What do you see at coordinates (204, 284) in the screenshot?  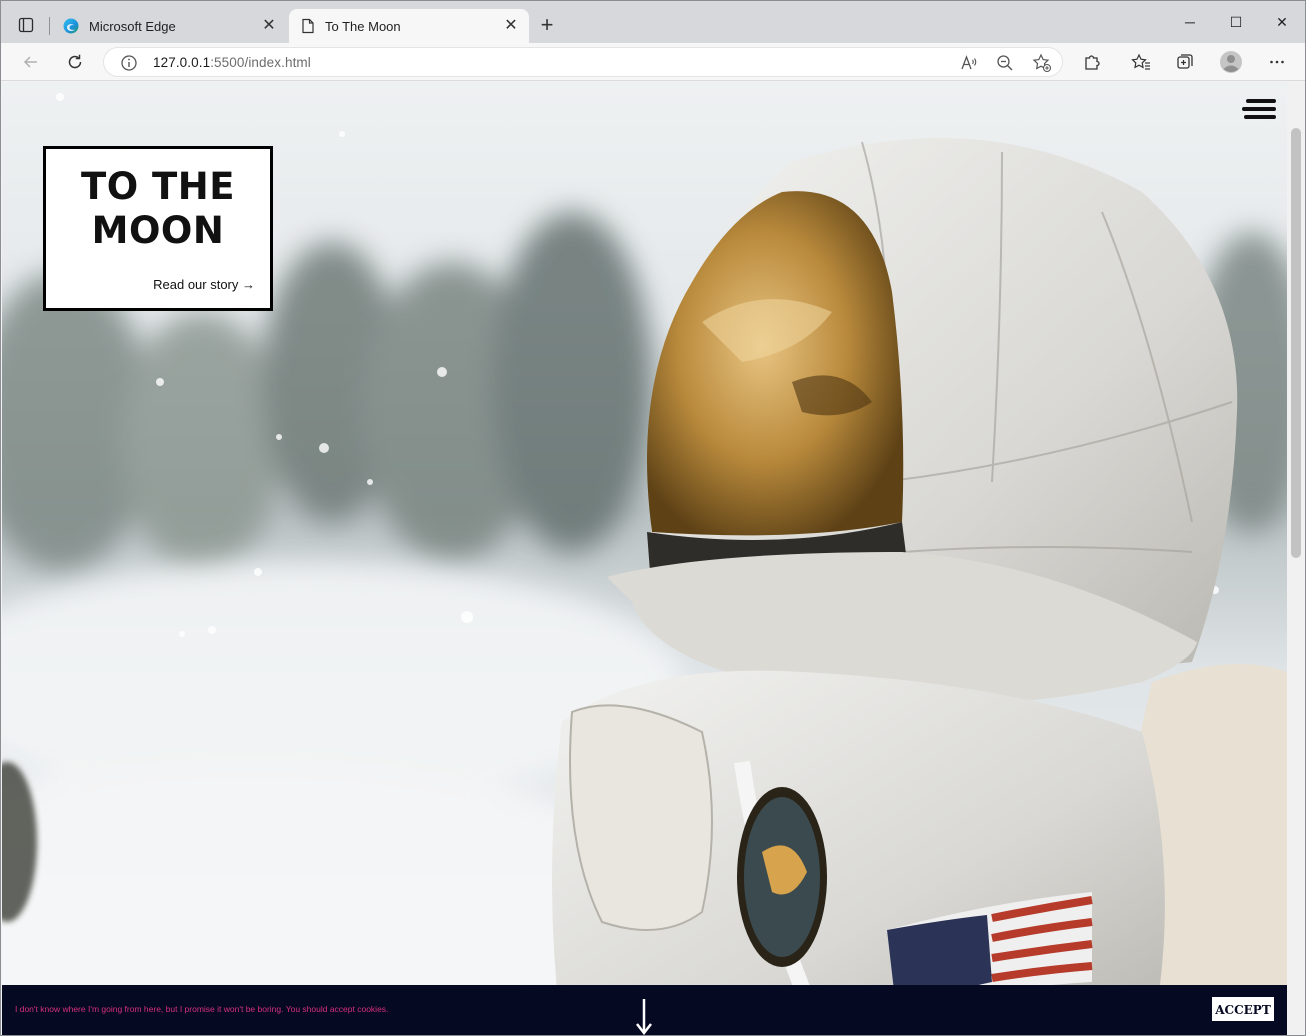 I see `read-our-story-link: Read our story →` at bounding box center [204, 284].